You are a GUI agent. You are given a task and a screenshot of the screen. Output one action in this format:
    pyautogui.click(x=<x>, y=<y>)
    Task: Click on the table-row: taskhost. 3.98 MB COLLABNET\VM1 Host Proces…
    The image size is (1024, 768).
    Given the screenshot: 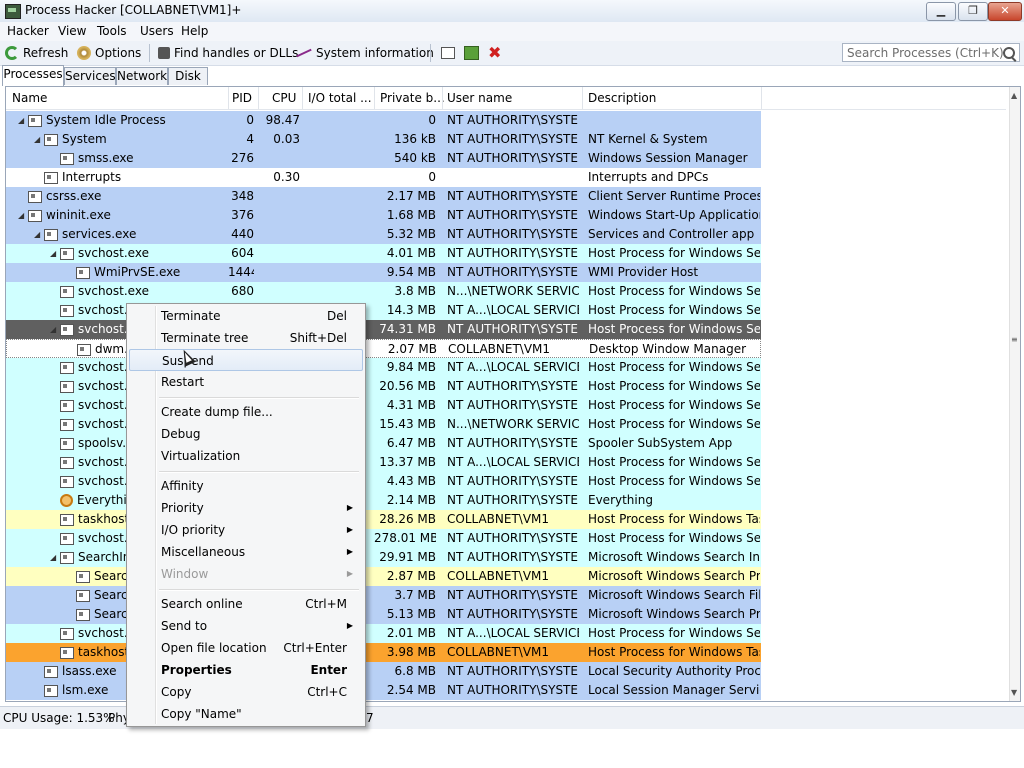 What is the action you would take?
    pyautogui.click(x=383, y=652)
    